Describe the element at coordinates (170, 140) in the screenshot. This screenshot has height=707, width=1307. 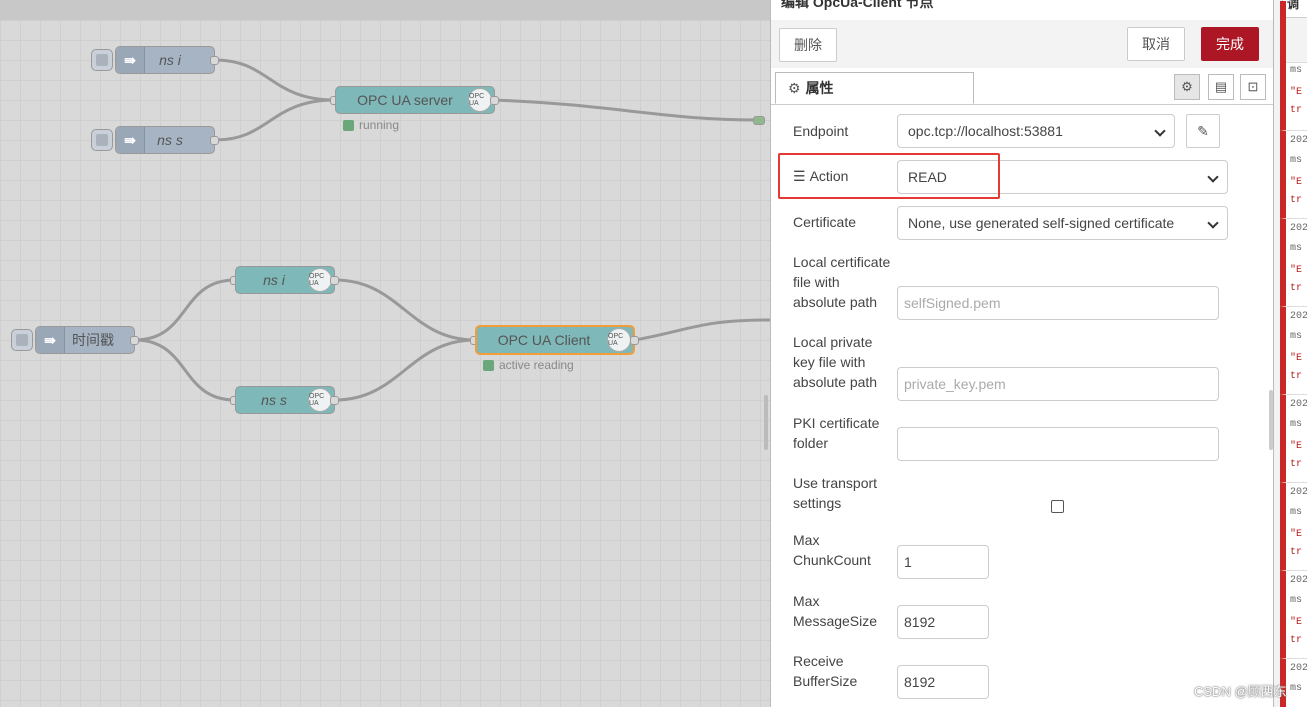
I see `node-label: ns s` at that location.